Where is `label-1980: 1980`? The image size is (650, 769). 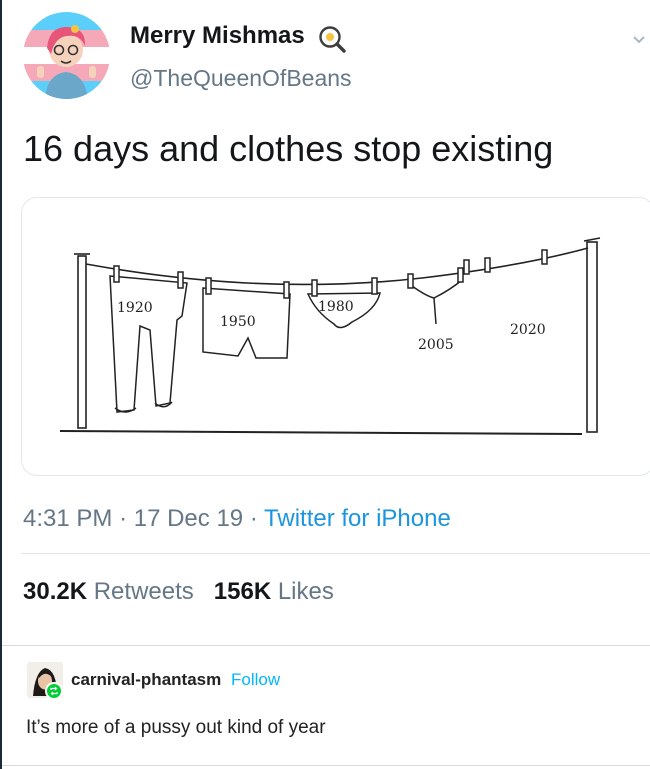 label-1980: 1980 is located at coordinates (336, 307).